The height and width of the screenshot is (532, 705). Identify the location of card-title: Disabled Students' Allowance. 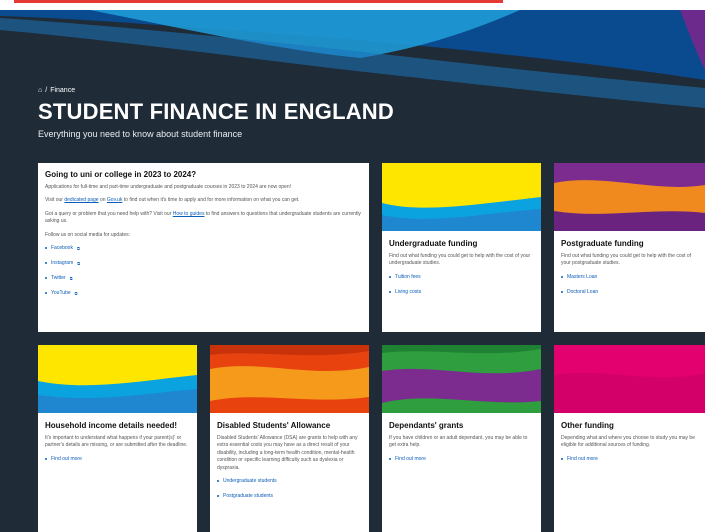
(290, 425).